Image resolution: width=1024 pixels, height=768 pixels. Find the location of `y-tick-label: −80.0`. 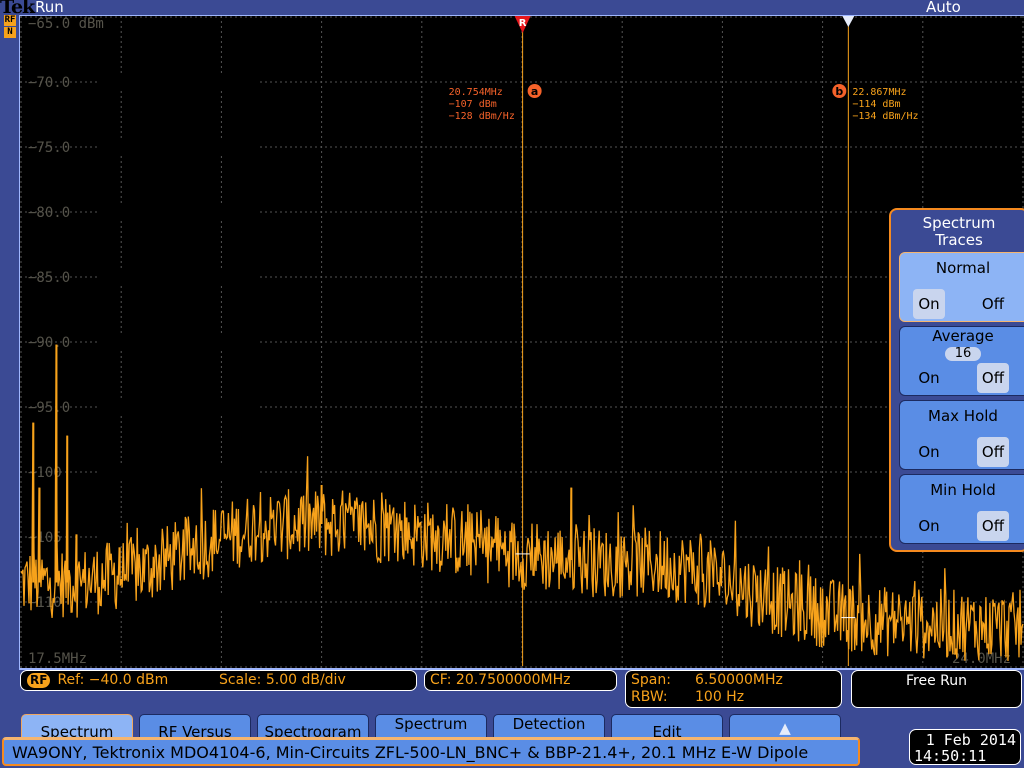

y-tick-label: −80.0 is located at coordinates (49, 213).